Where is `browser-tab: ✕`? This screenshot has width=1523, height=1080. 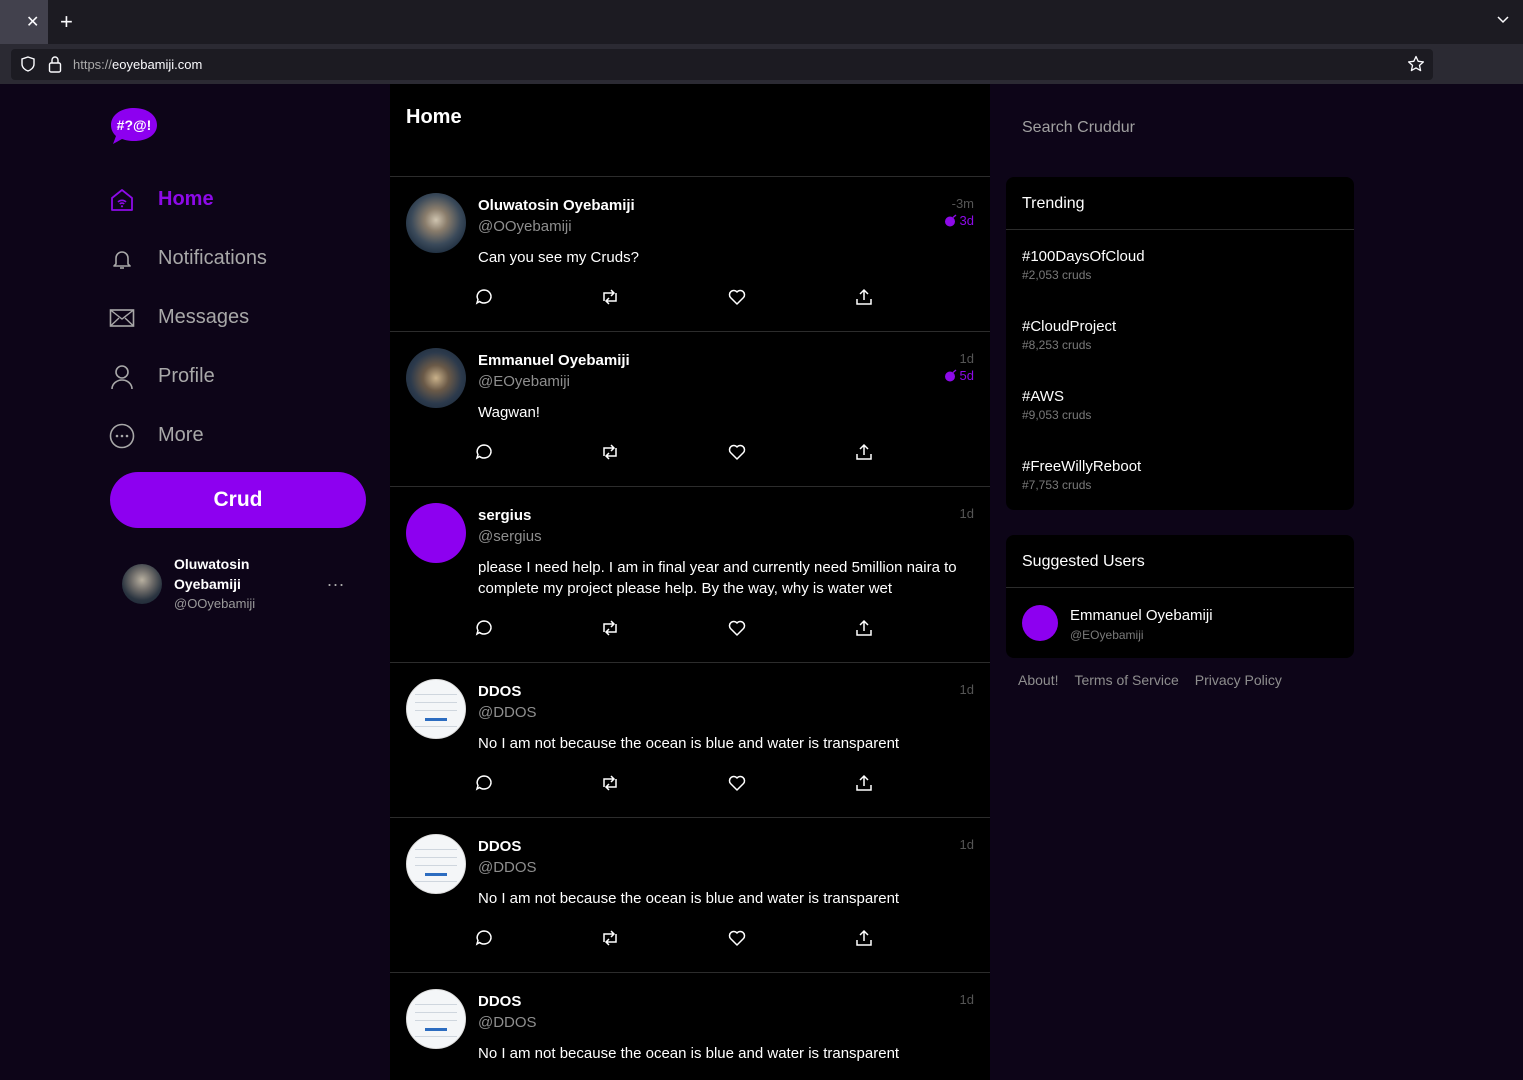 browser-tab: ✕ is located at coordinates (24, 22).